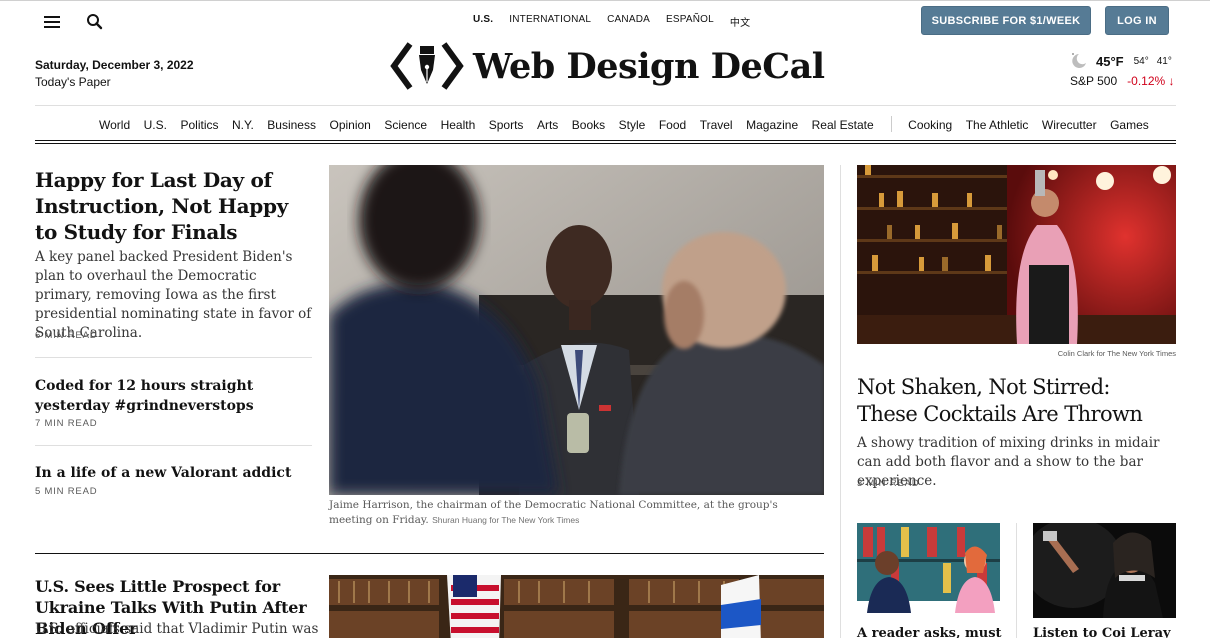 The height and width of the screenshot is (638, 1210). Describe the element at coordinates (576, 606) in the screenshot. I see `ukraine-photo` at that location.